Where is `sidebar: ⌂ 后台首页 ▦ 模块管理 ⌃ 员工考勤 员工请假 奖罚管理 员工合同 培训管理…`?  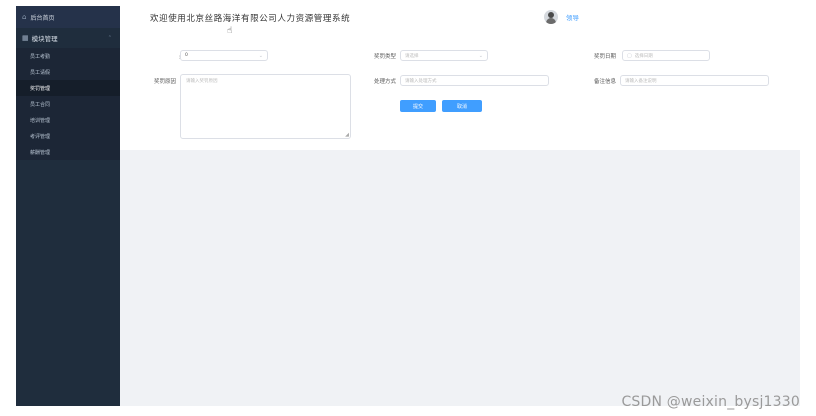 sidebar: ⌂ 后台首页 ▦ 模块管理 ⌃ 员工考勤 员工请假 奖罚管理 员工合同 培训管理… is located at coordinates (68, 206).